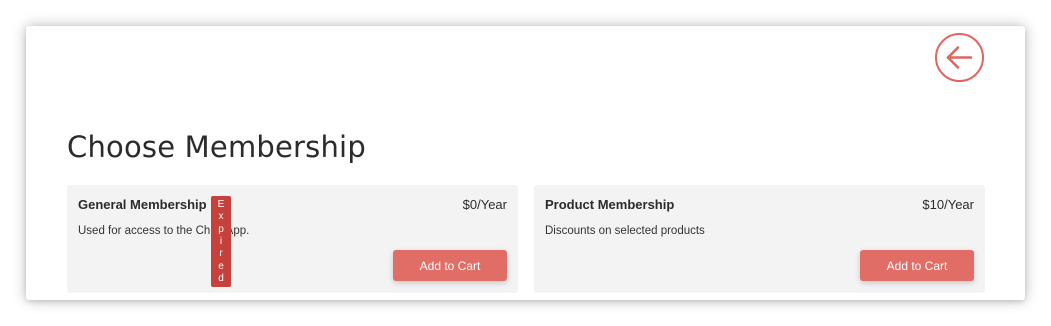 The width and height of the screenshot is (1051, 326). What do you see at coordinates (142, 204) in the screenshot?
I see `membership-name: General Membership` at bounding box center [142, 204].